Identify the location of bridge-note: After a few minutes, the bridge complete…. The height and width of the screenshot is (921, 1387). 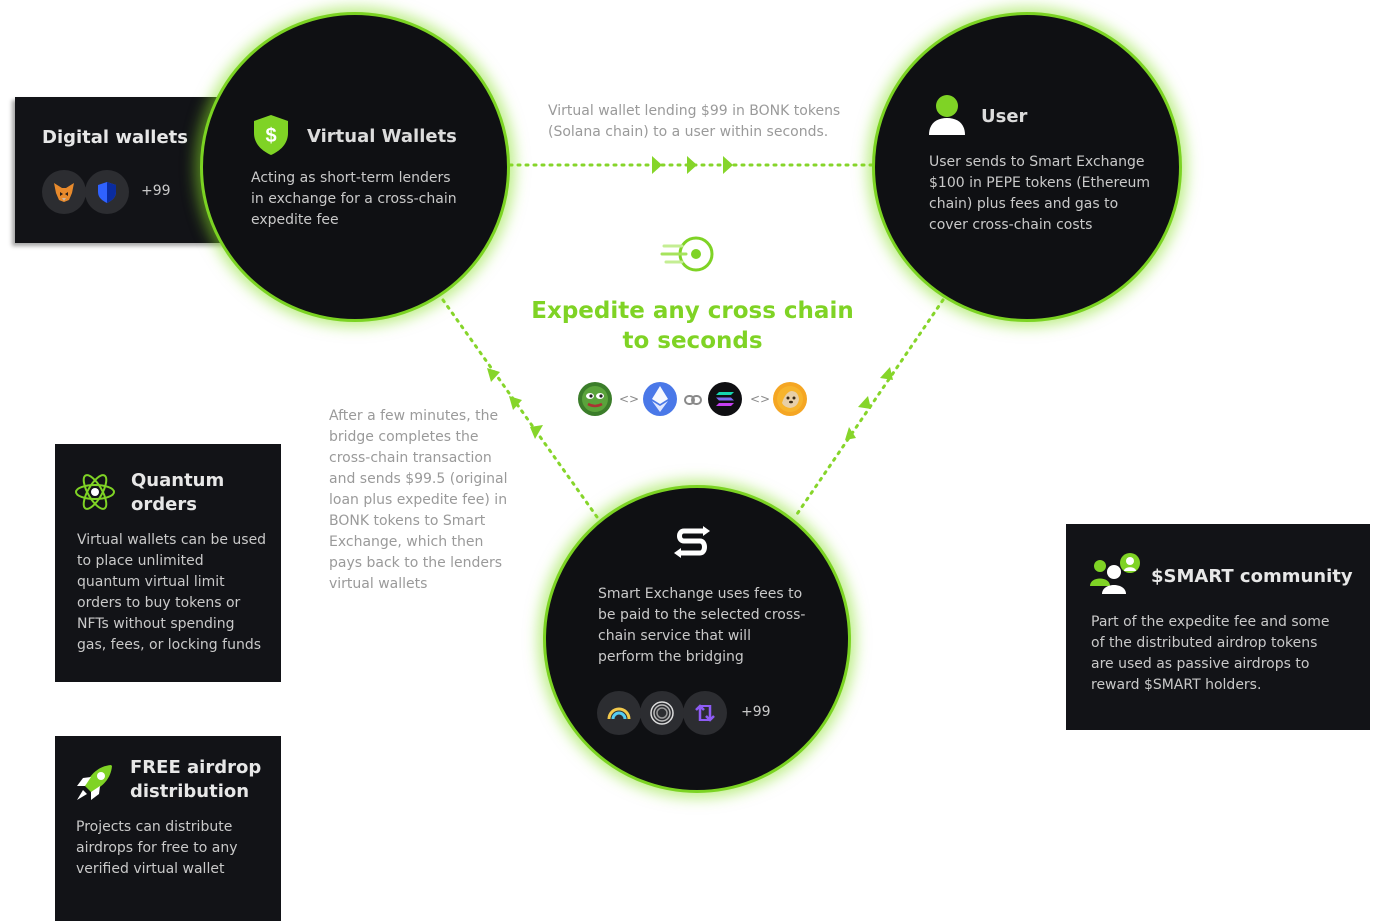
(418, 500).